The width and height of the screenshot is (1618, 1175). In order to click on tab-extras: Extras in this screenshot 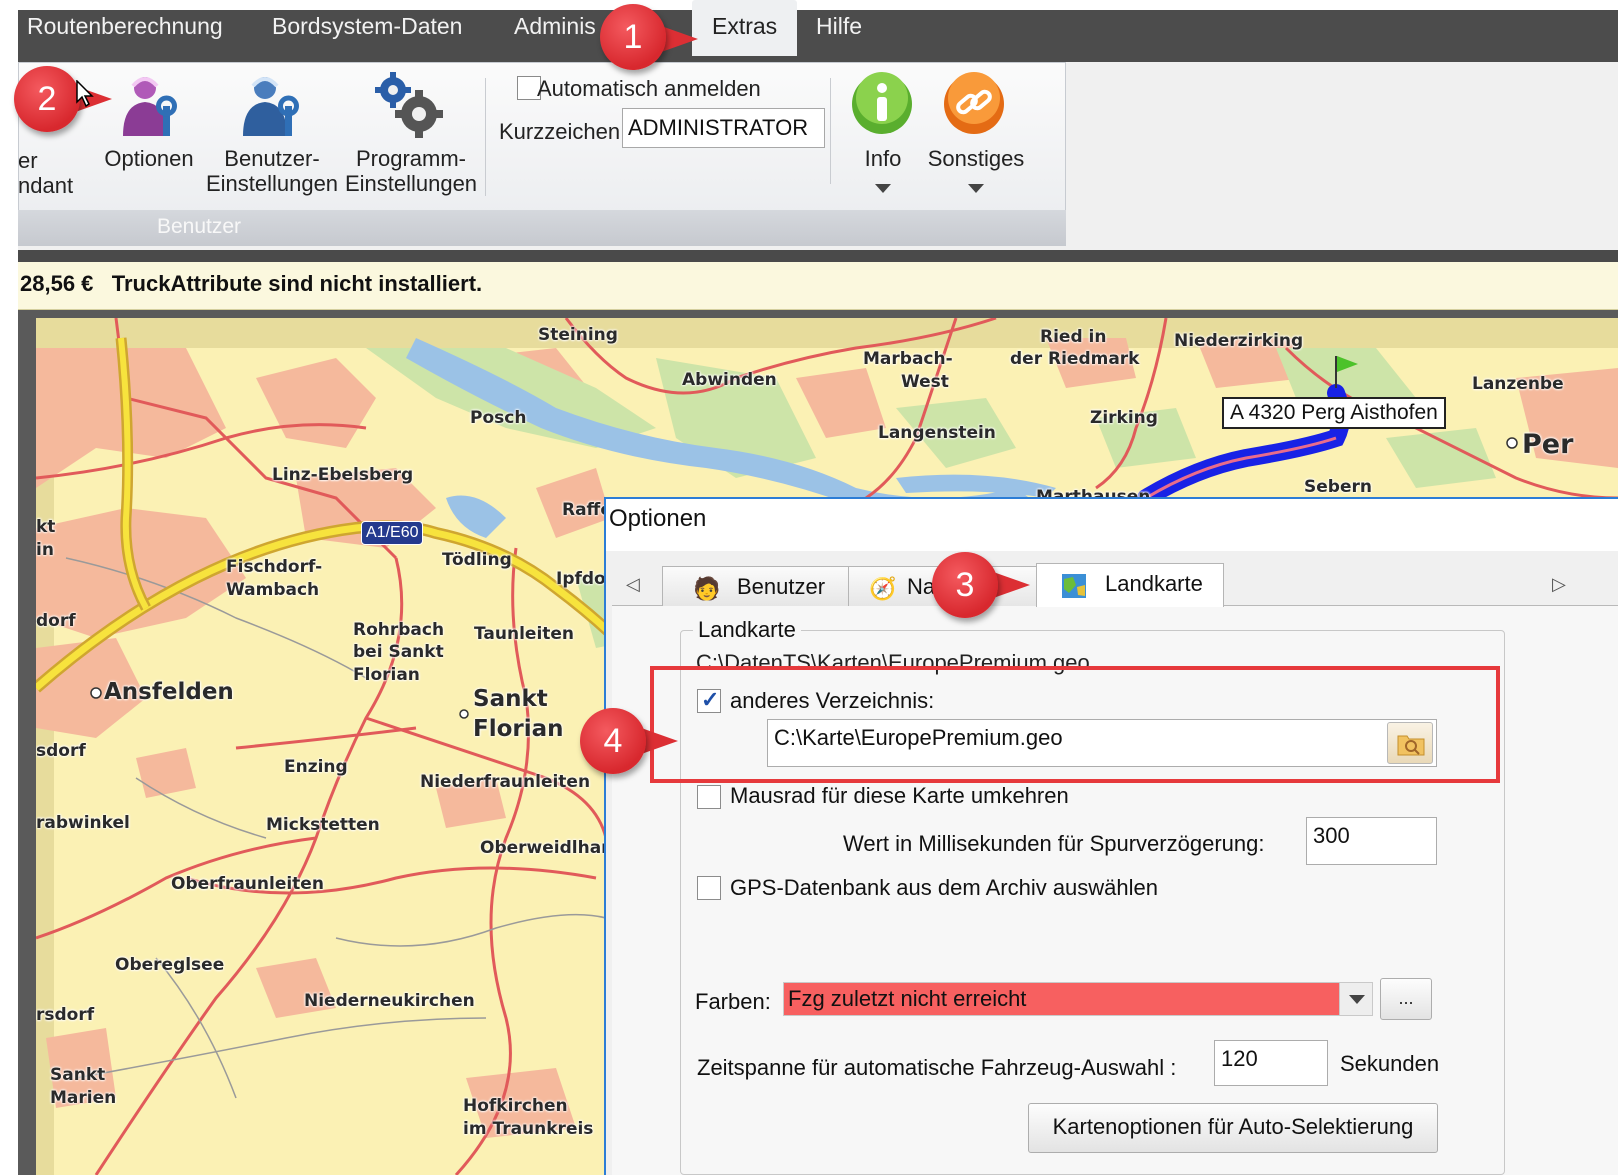, I will do `click(745, 28)`.